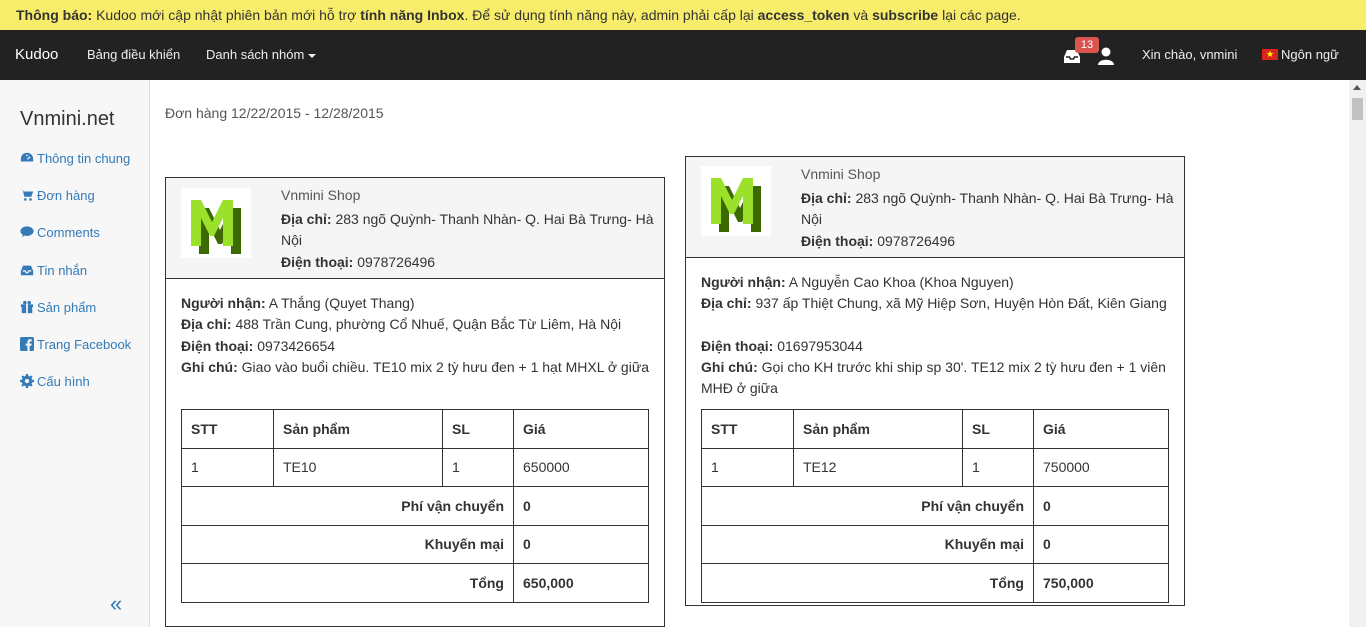 The height and width of the screenshot is (627, 1366). I want to click on comments-icon, so click(27, 232).